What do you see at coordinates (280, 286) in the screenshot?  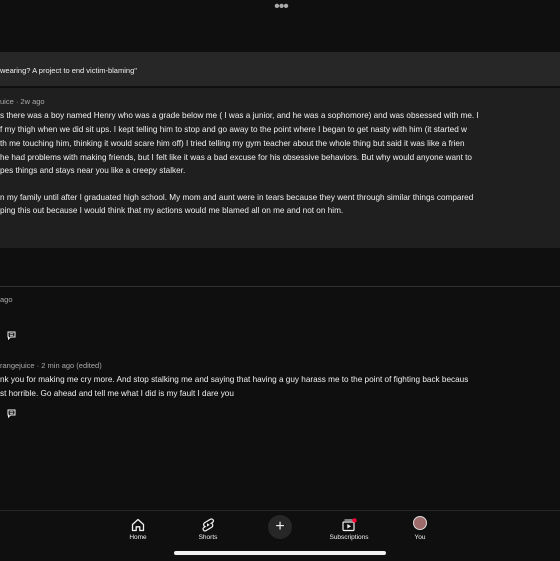 I see `section-divider` at bounding box center [280, 286].